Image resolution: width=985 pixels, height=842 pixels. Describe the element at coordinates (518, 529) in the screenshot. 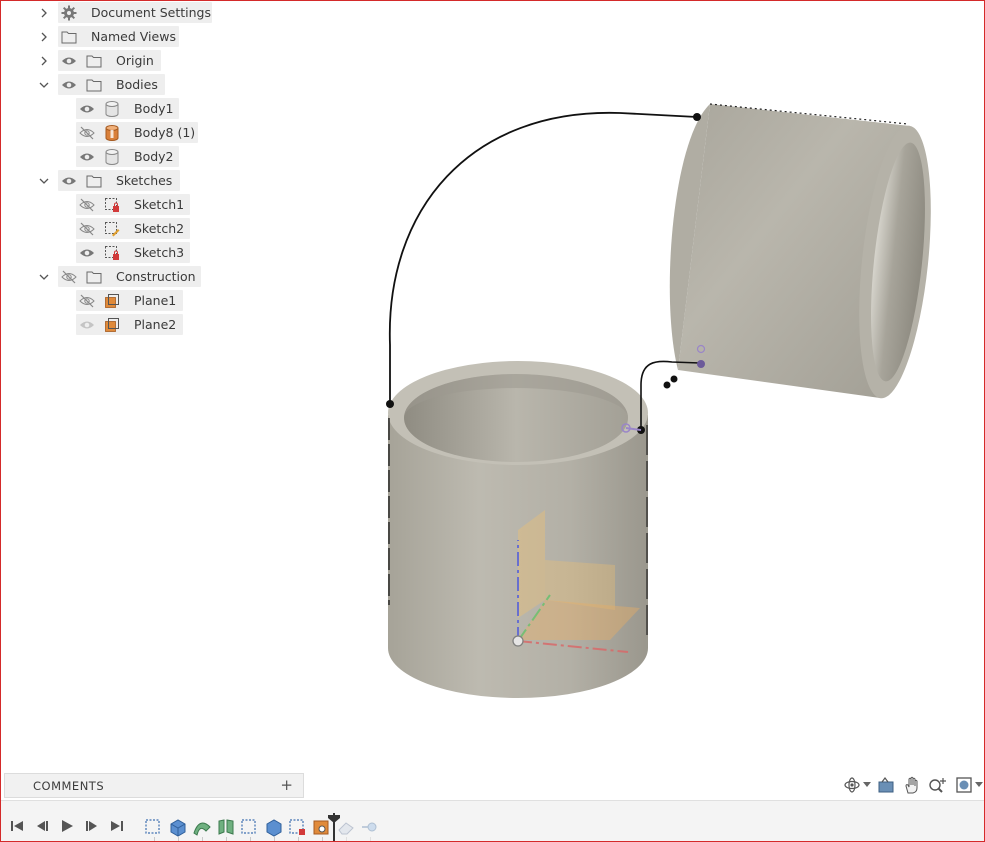

I see `body1-cylinder` at that location.